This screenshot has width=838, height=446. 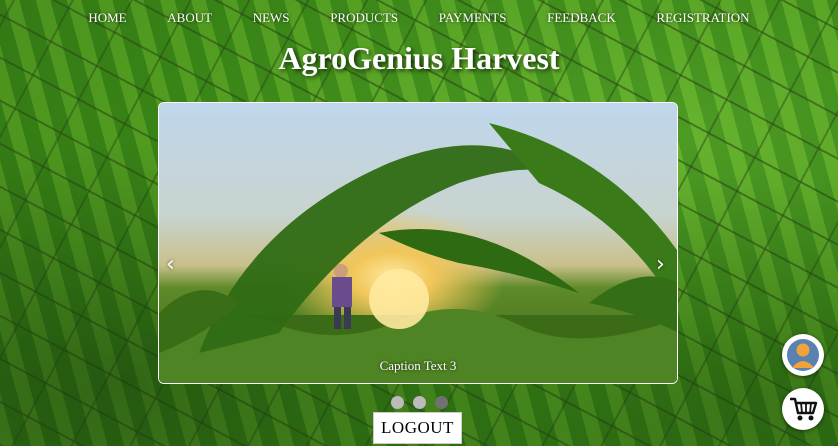 I want to click on nav-news: NEWS, so click(x=271, y=18).